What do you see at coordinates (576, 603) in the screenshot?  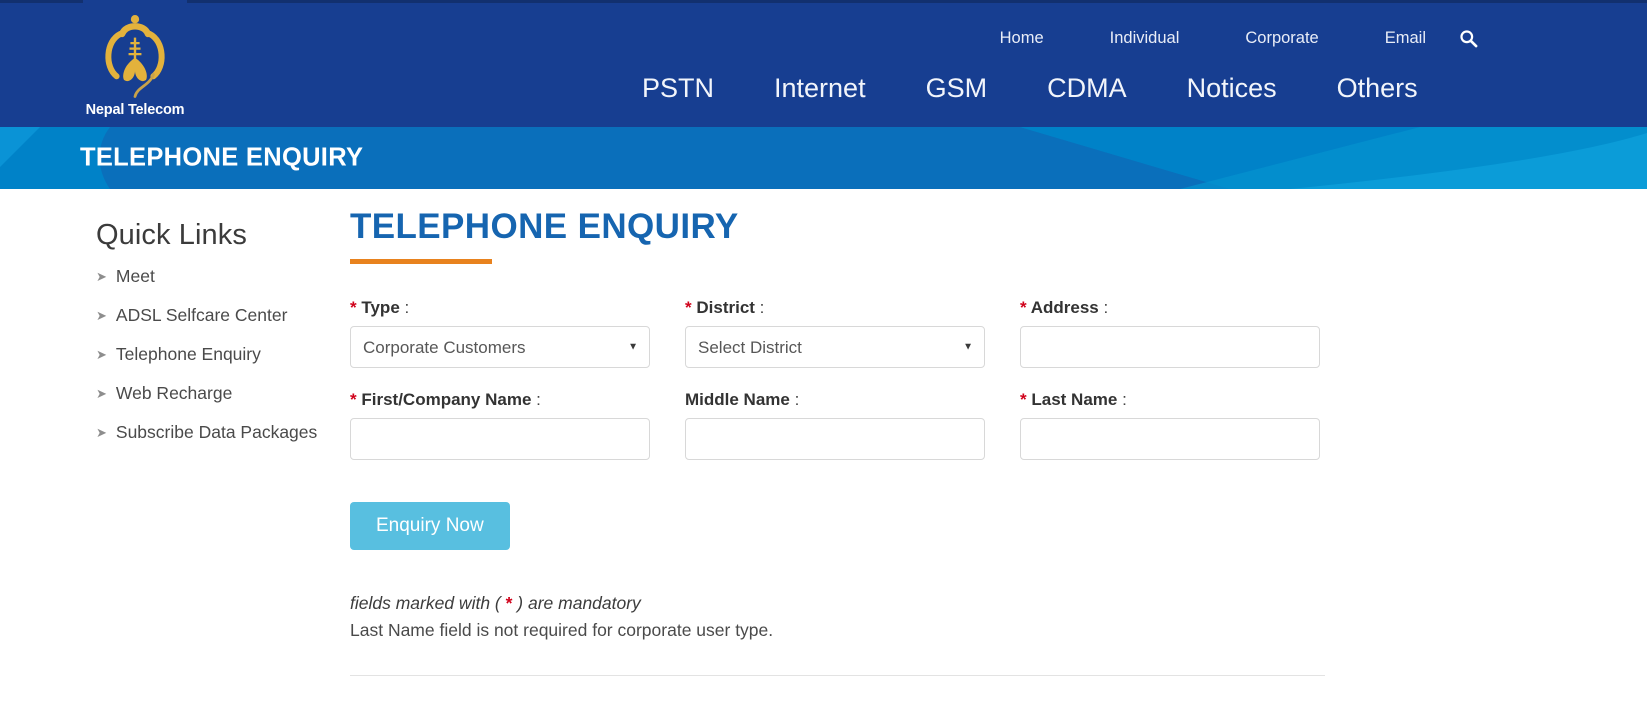 I see `mandatory-note-suffix: ) are mandatory` at bounding box center [576, 603].